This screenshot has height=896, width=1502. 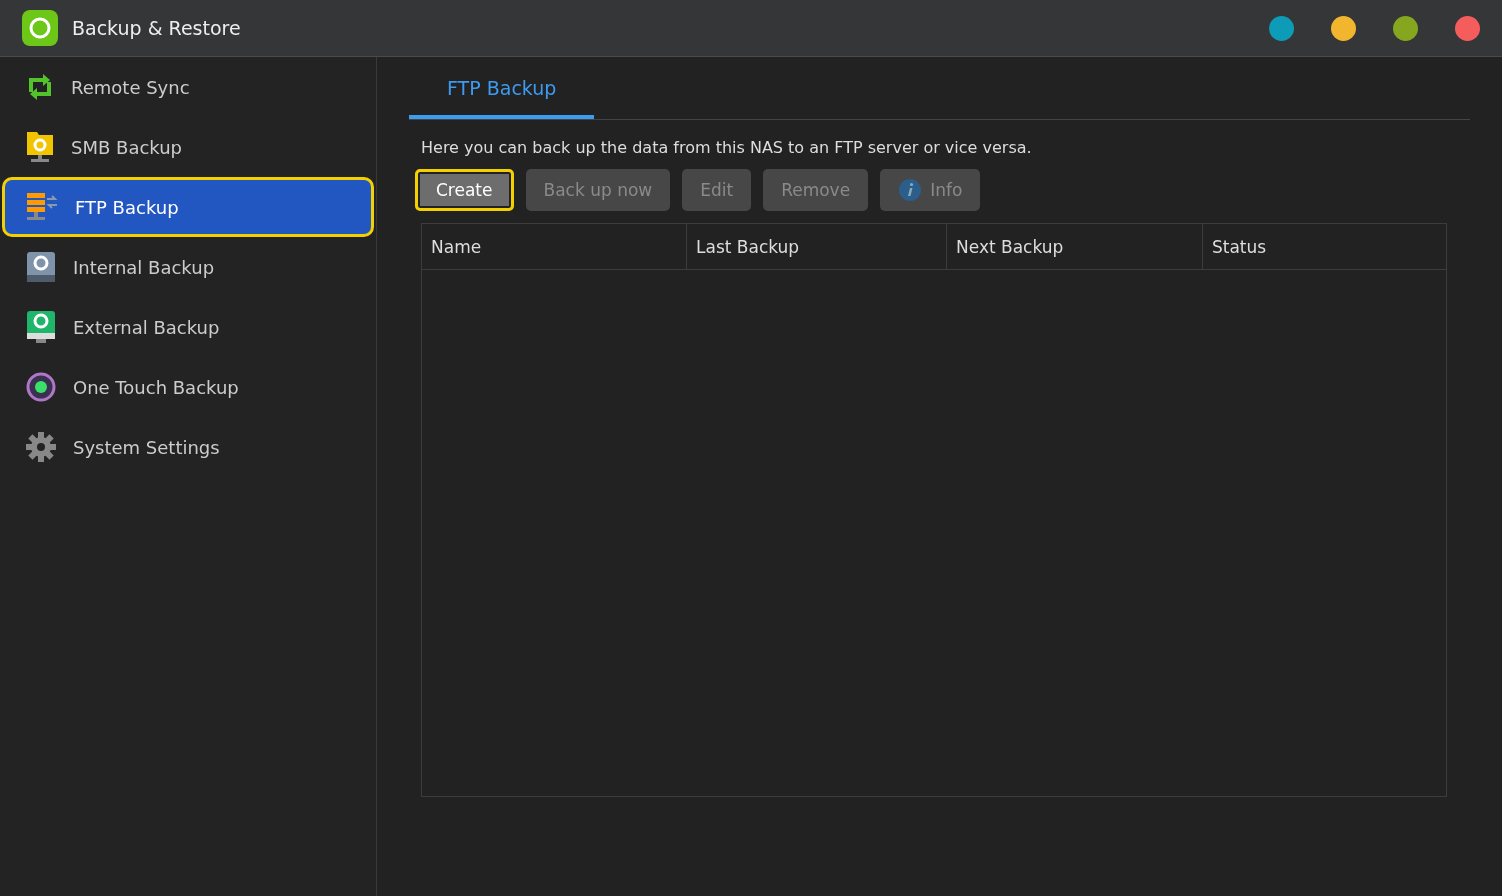 I want to click on sidebar-item: System Settings, so click(x=188, y=447).